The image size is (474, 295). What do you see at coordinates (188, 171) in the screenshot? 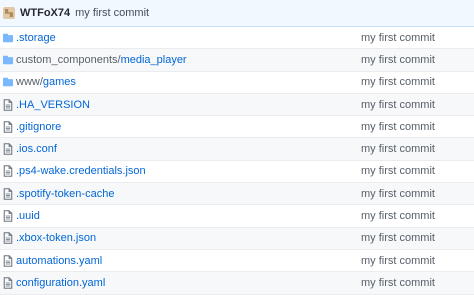
I see `file-name-link: .ps4-wake.credentials.json` at bounding box center [188, 171].